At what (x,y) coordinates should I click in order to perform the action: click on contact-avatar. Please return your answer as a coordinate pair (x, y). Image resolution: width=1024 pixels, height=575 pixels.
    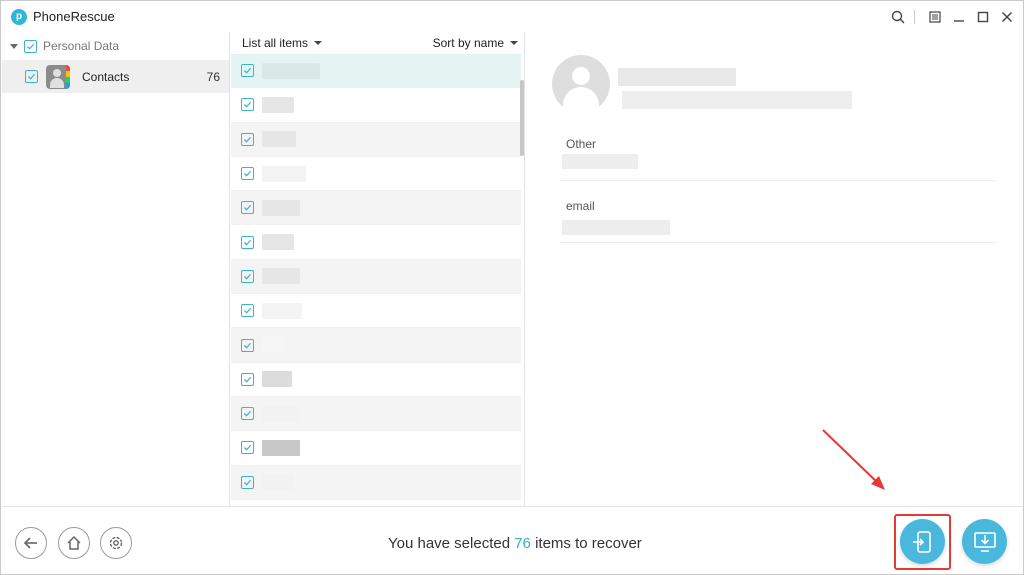
    Looking at the image, I should click on (581, 84).